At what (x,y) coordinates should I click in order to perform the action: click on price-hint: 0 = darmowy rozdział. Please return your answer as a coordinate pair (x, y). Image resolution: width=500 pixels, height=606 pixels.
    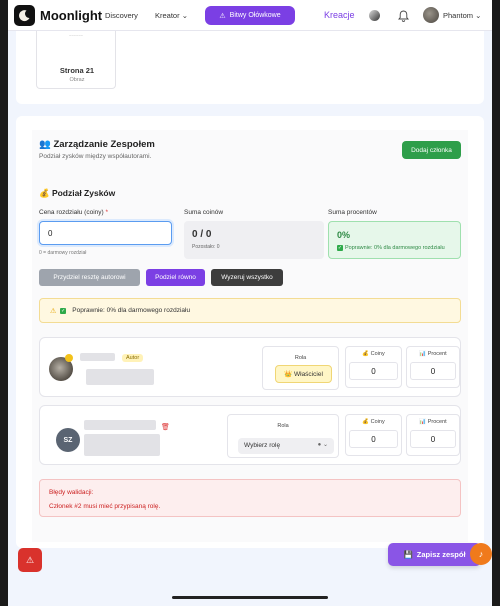
    Looking at the image, I should click on (63, 253).